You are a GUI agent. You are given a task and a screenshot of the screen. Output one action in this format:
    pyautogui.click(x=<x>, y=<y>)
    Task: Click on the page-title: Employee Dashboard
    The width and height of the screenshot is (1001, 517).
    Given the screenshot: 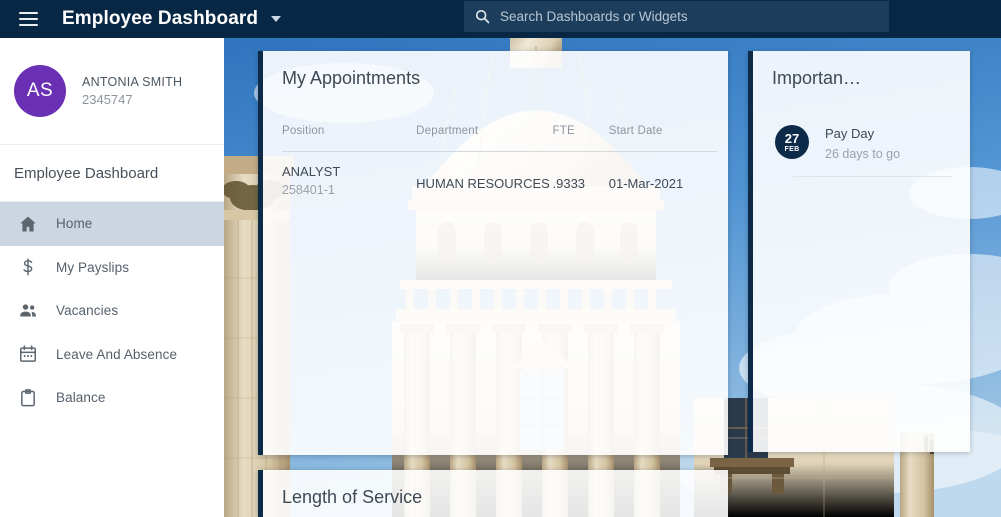 What is the action you would take?
    pyautogui.click(x=160, y=18)
    